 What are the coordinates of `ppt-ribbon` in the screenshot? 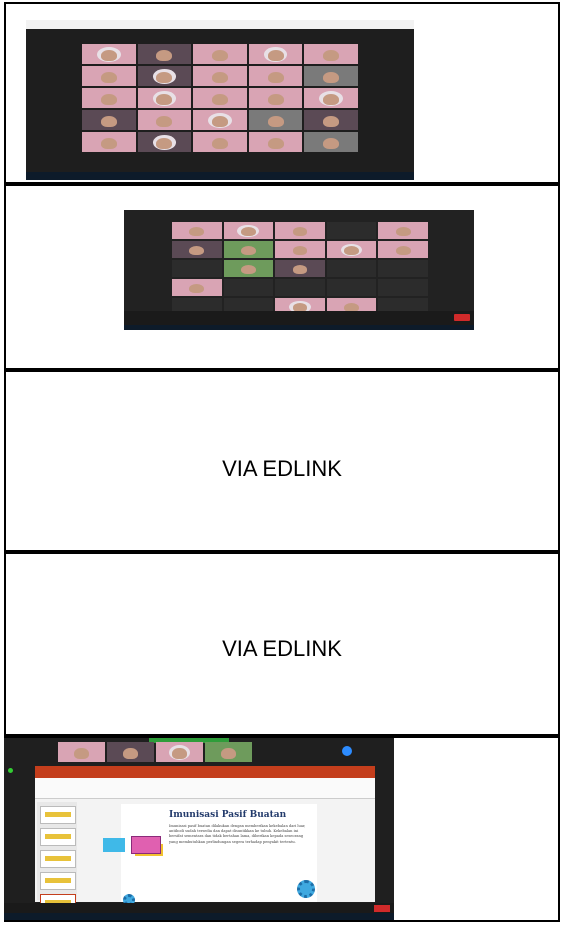 It's located at (205, 788).